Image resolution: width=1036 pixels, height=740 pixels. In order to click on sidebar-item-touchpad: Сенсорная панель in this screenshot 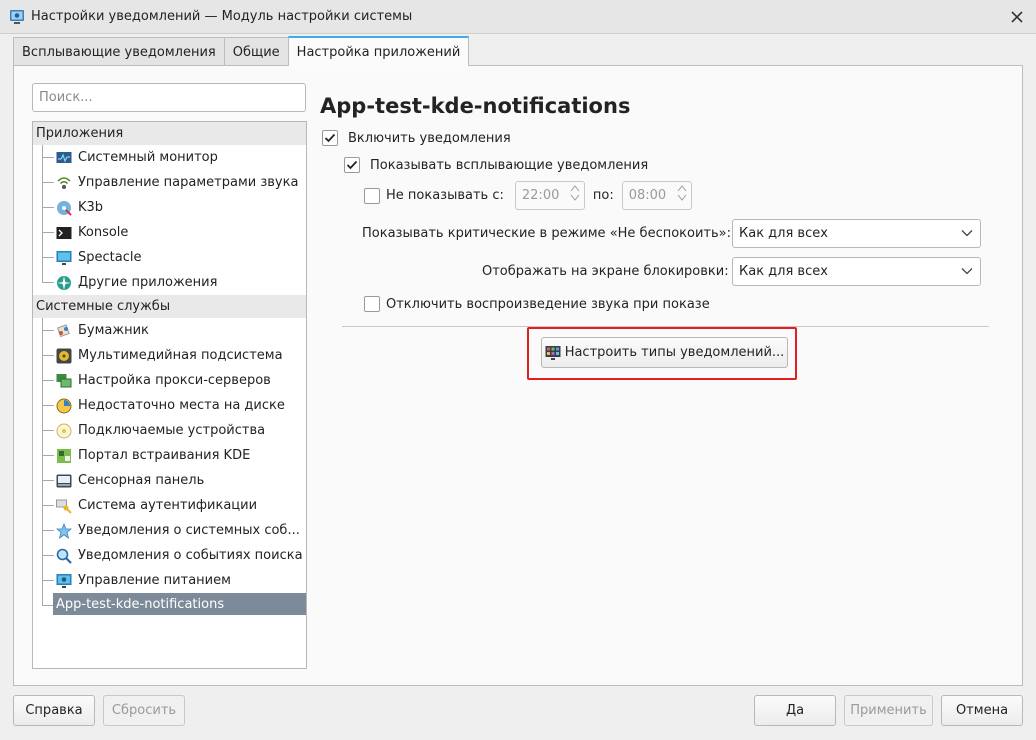, I will do `click(169, 480)`.